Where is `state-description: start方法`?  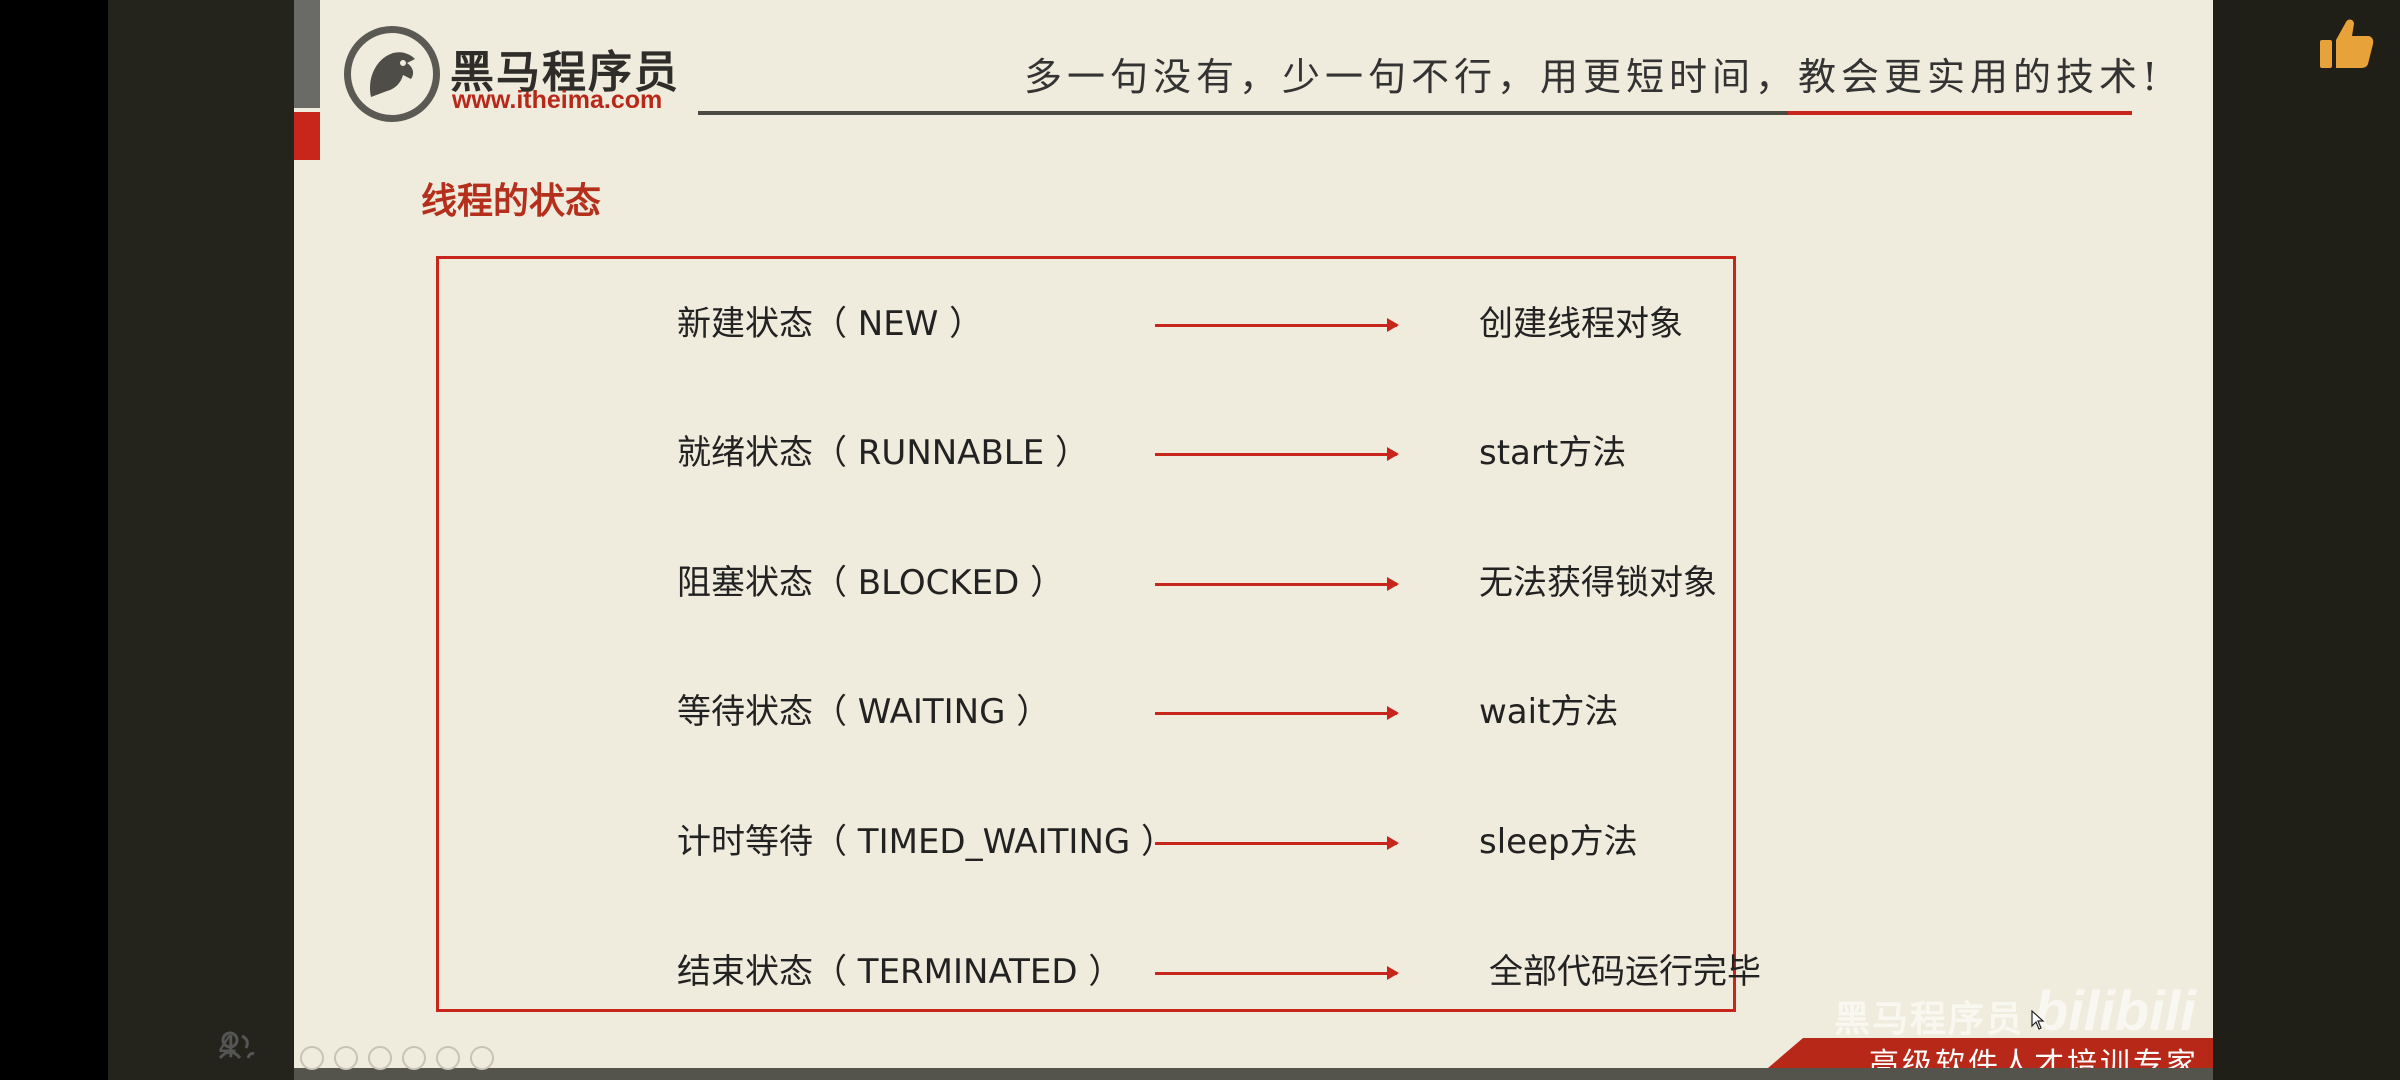
state-description: start方法 is located at coordinates (1553, 453).